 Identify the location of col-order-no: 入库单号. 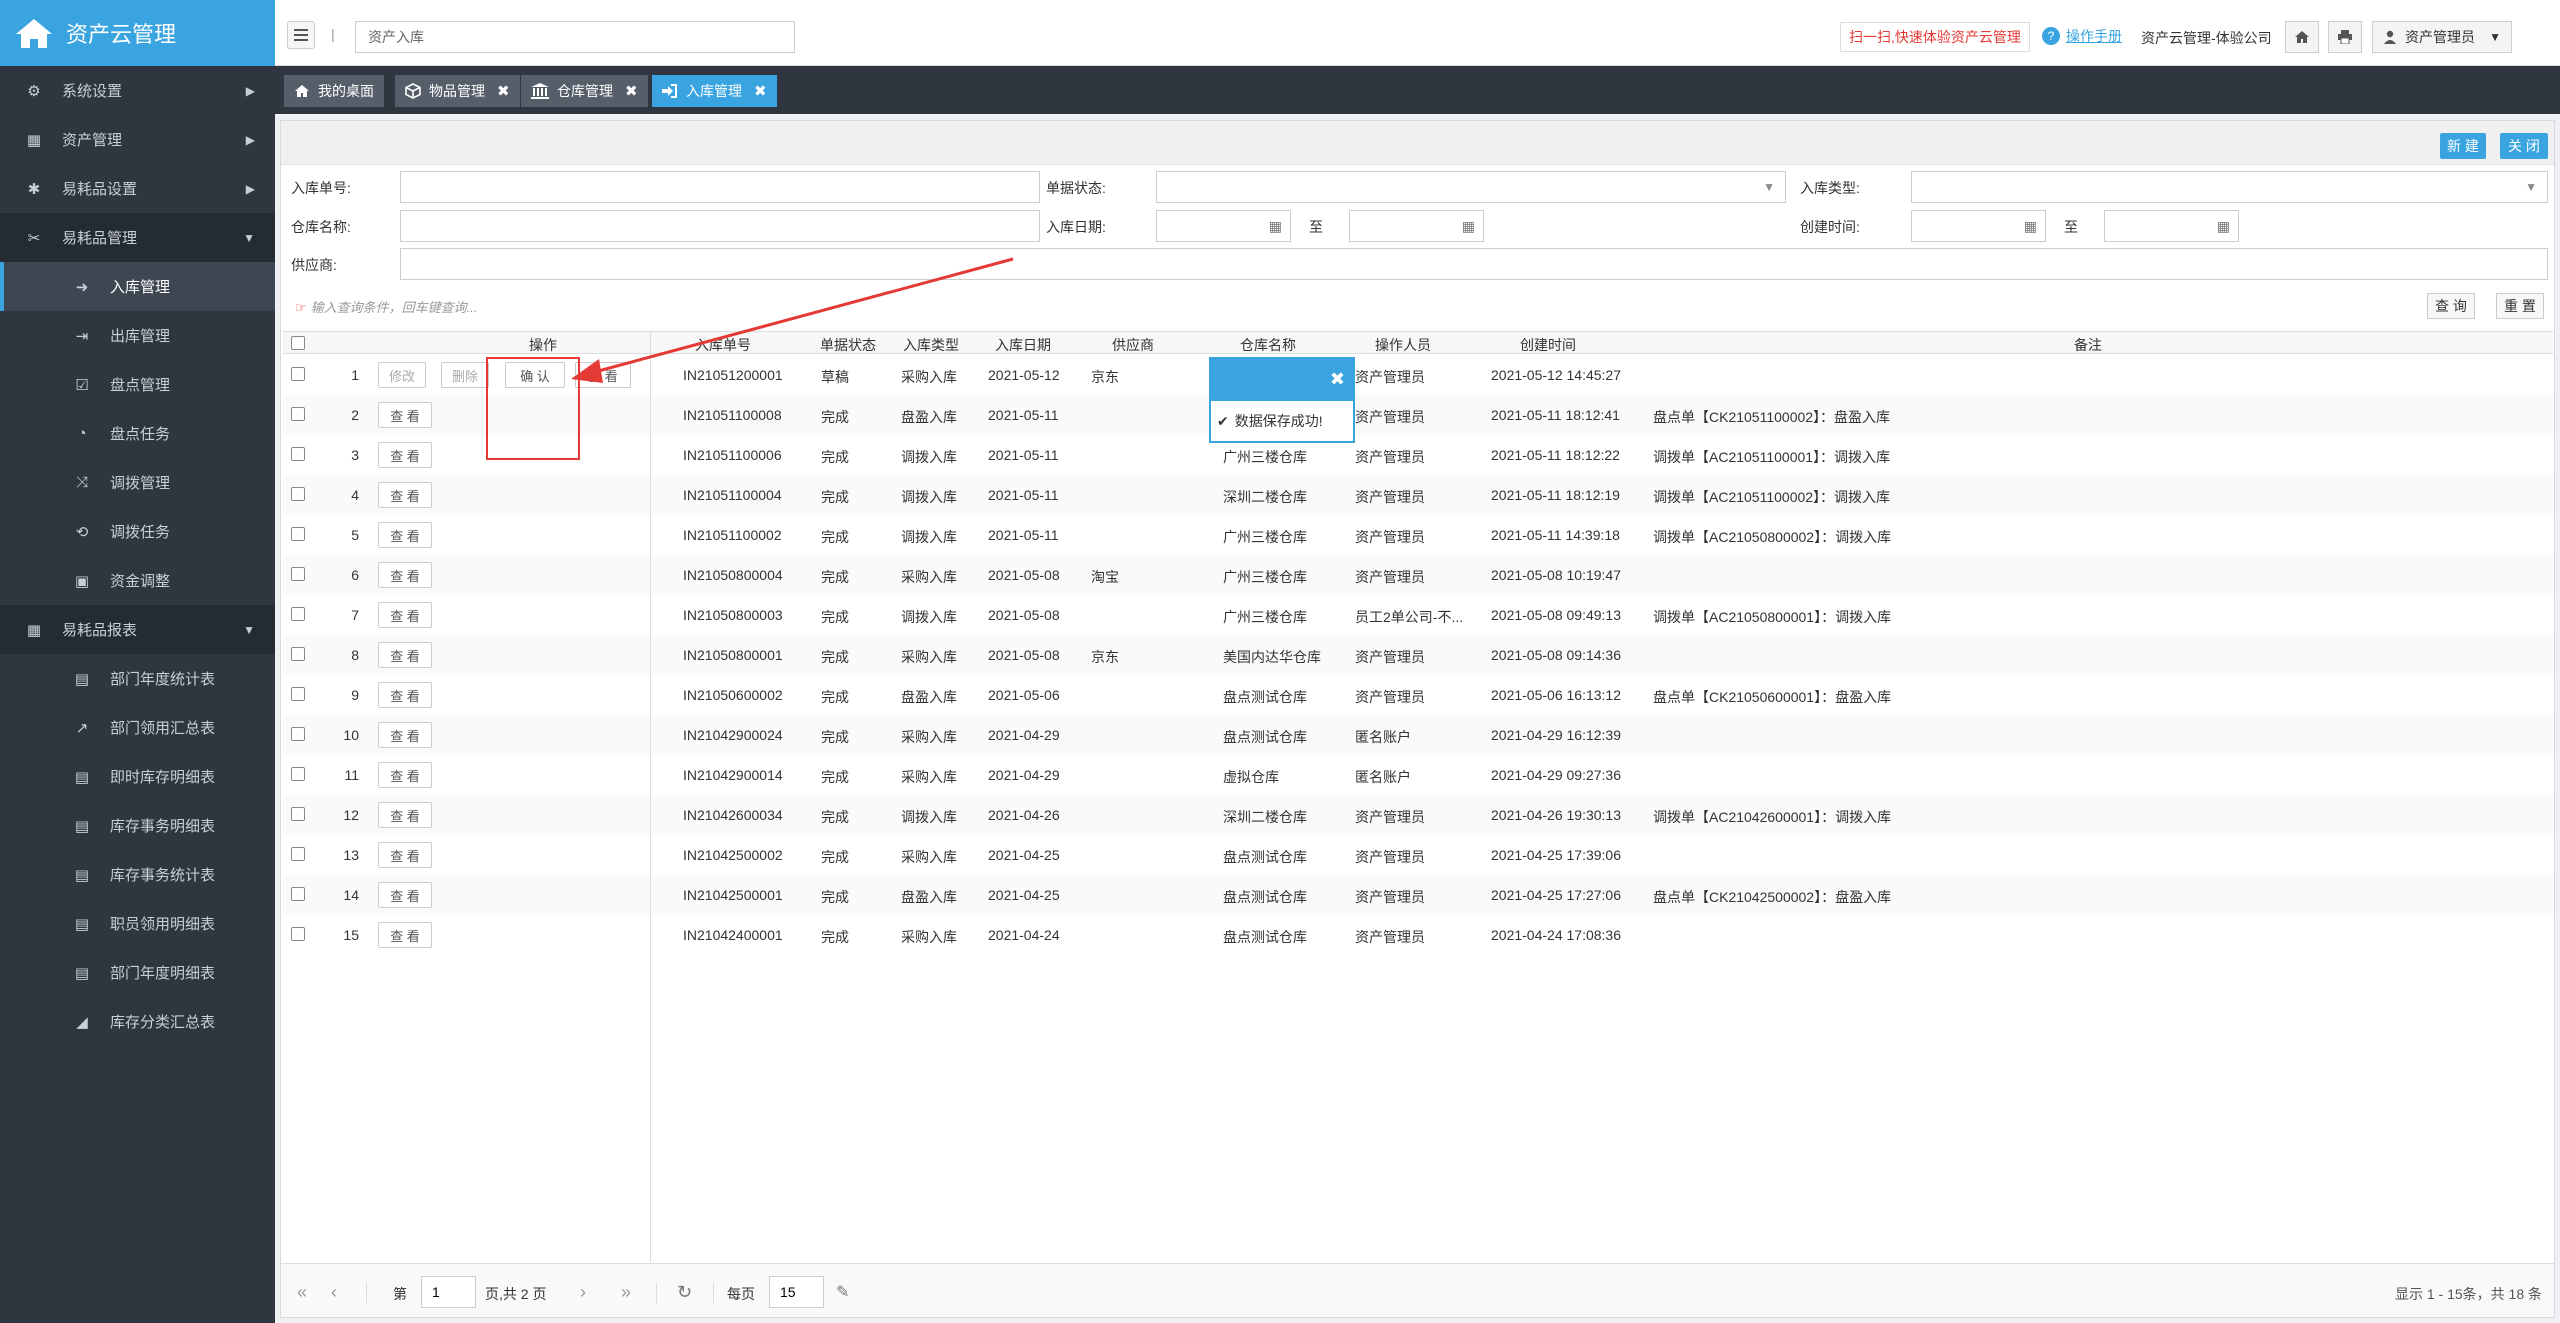
(723, 345).